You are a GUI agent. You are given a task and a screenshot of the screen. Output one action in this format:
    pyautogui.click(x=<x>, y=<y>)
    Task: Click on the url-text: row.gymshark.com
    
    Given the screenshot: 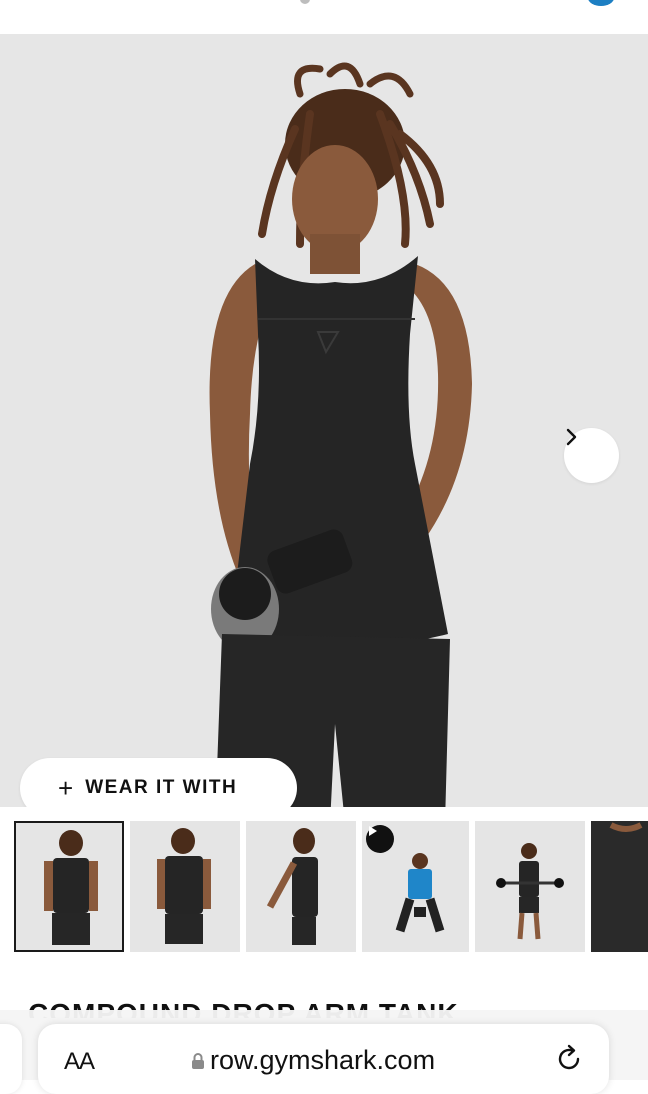 What is the action you would take?
    pyautogui.click(x=323, y=1060)
    